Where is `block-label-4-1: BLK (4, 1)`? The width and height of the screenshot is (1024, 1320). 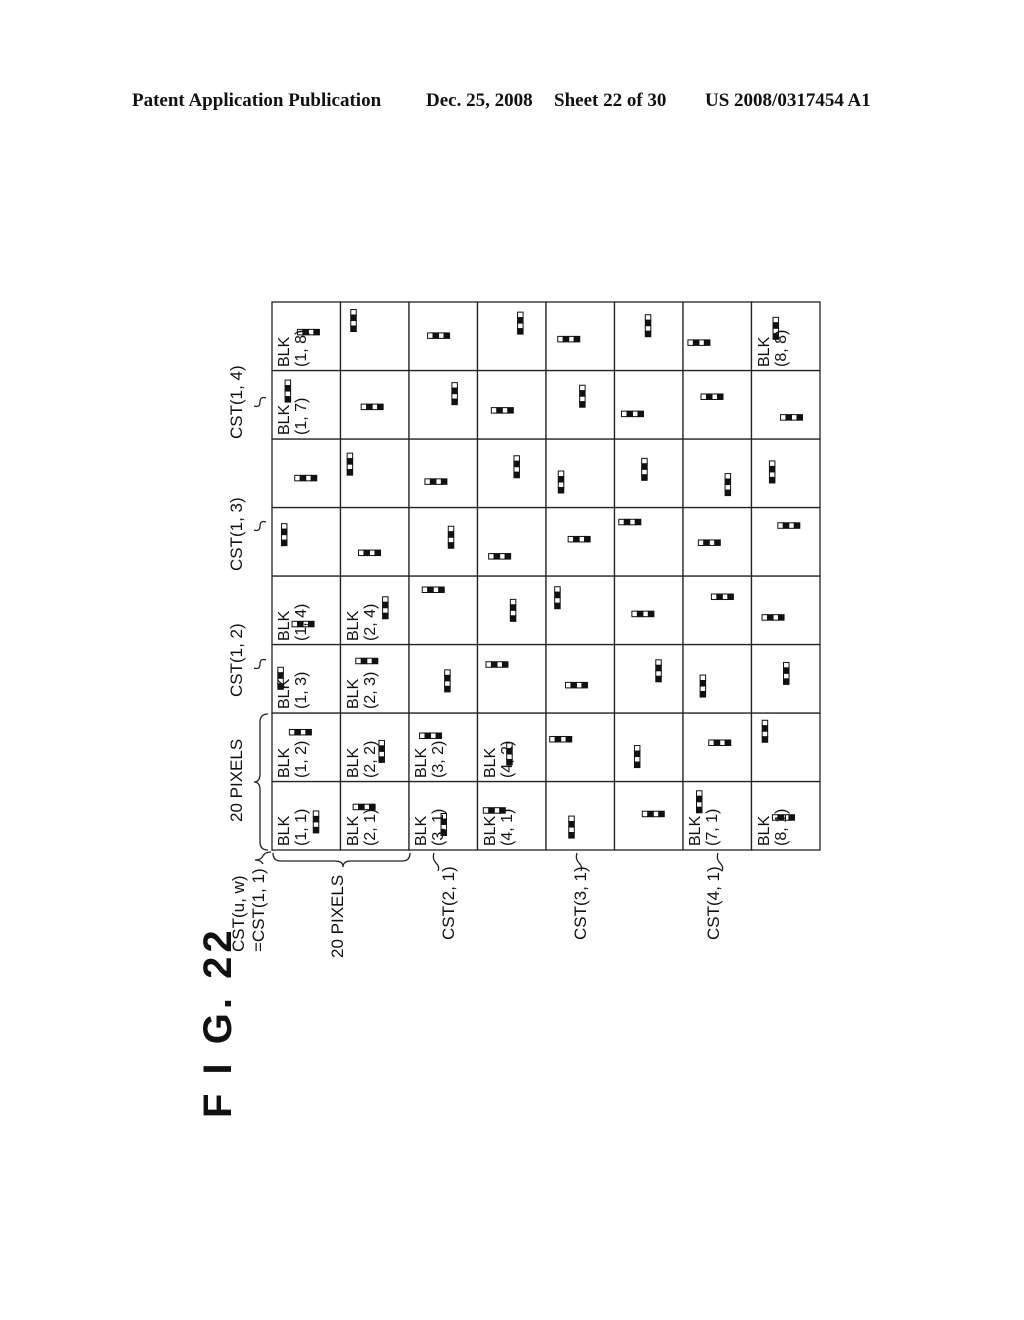
block-label-4-1: BLK (4, 1) is located at coordinates (499, 827).